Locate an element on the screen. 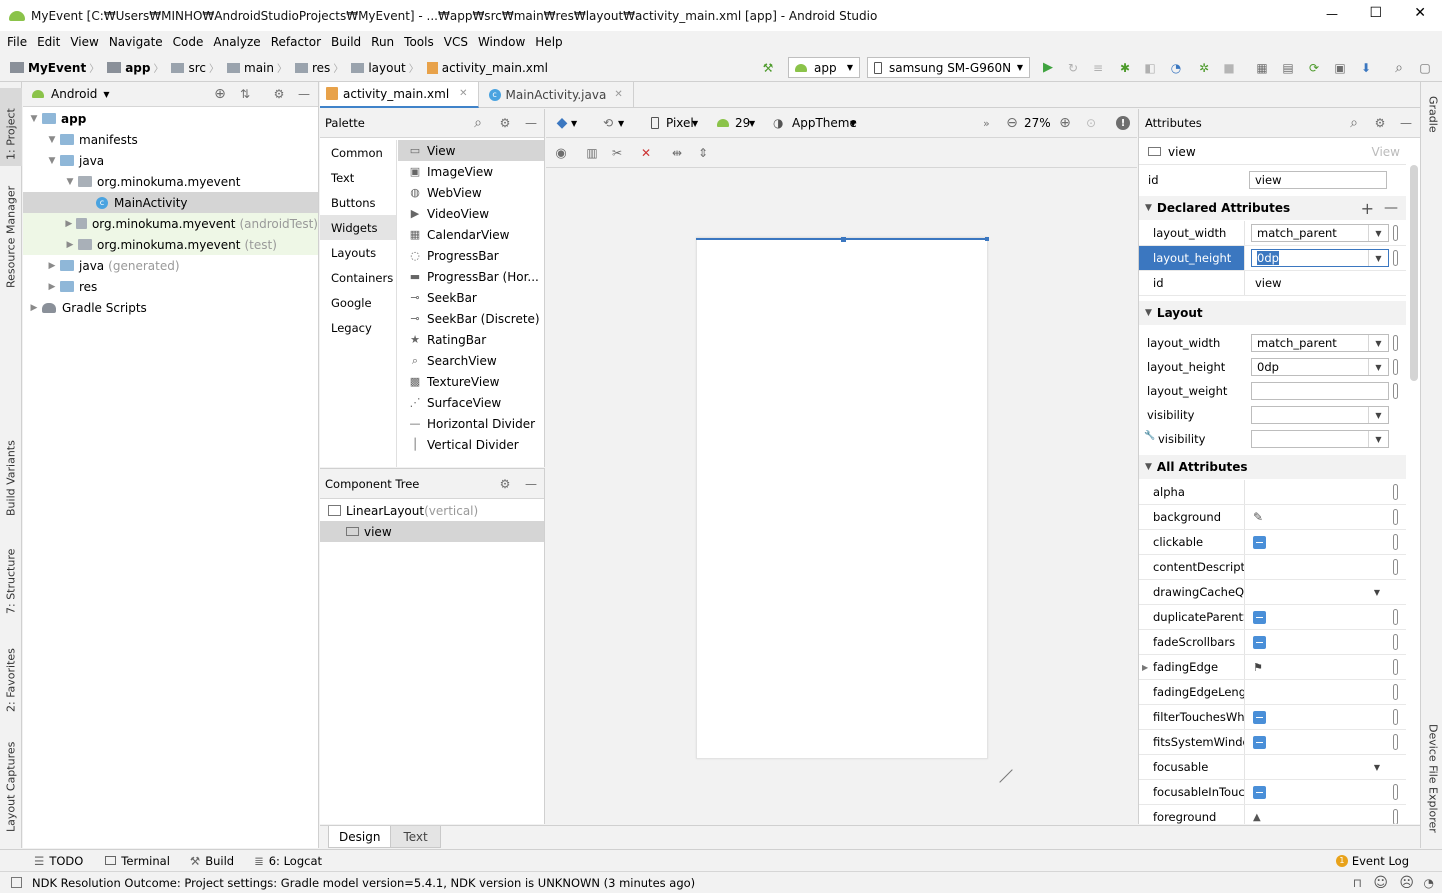 This screenshot has width=1442, height=893. color-picker-icon: ✎ is located at coordinates (1258, 517).